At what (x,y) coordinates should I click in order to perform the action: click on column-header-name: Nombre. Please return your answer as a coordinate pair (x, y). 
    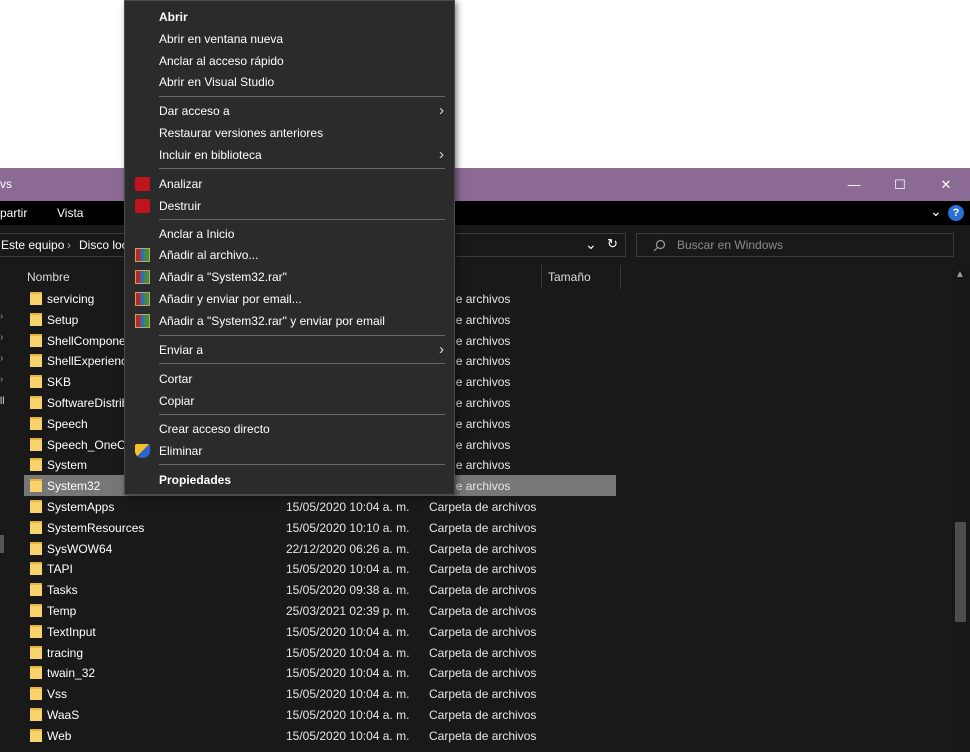
    Looking at the image, I should click on (48, 277).